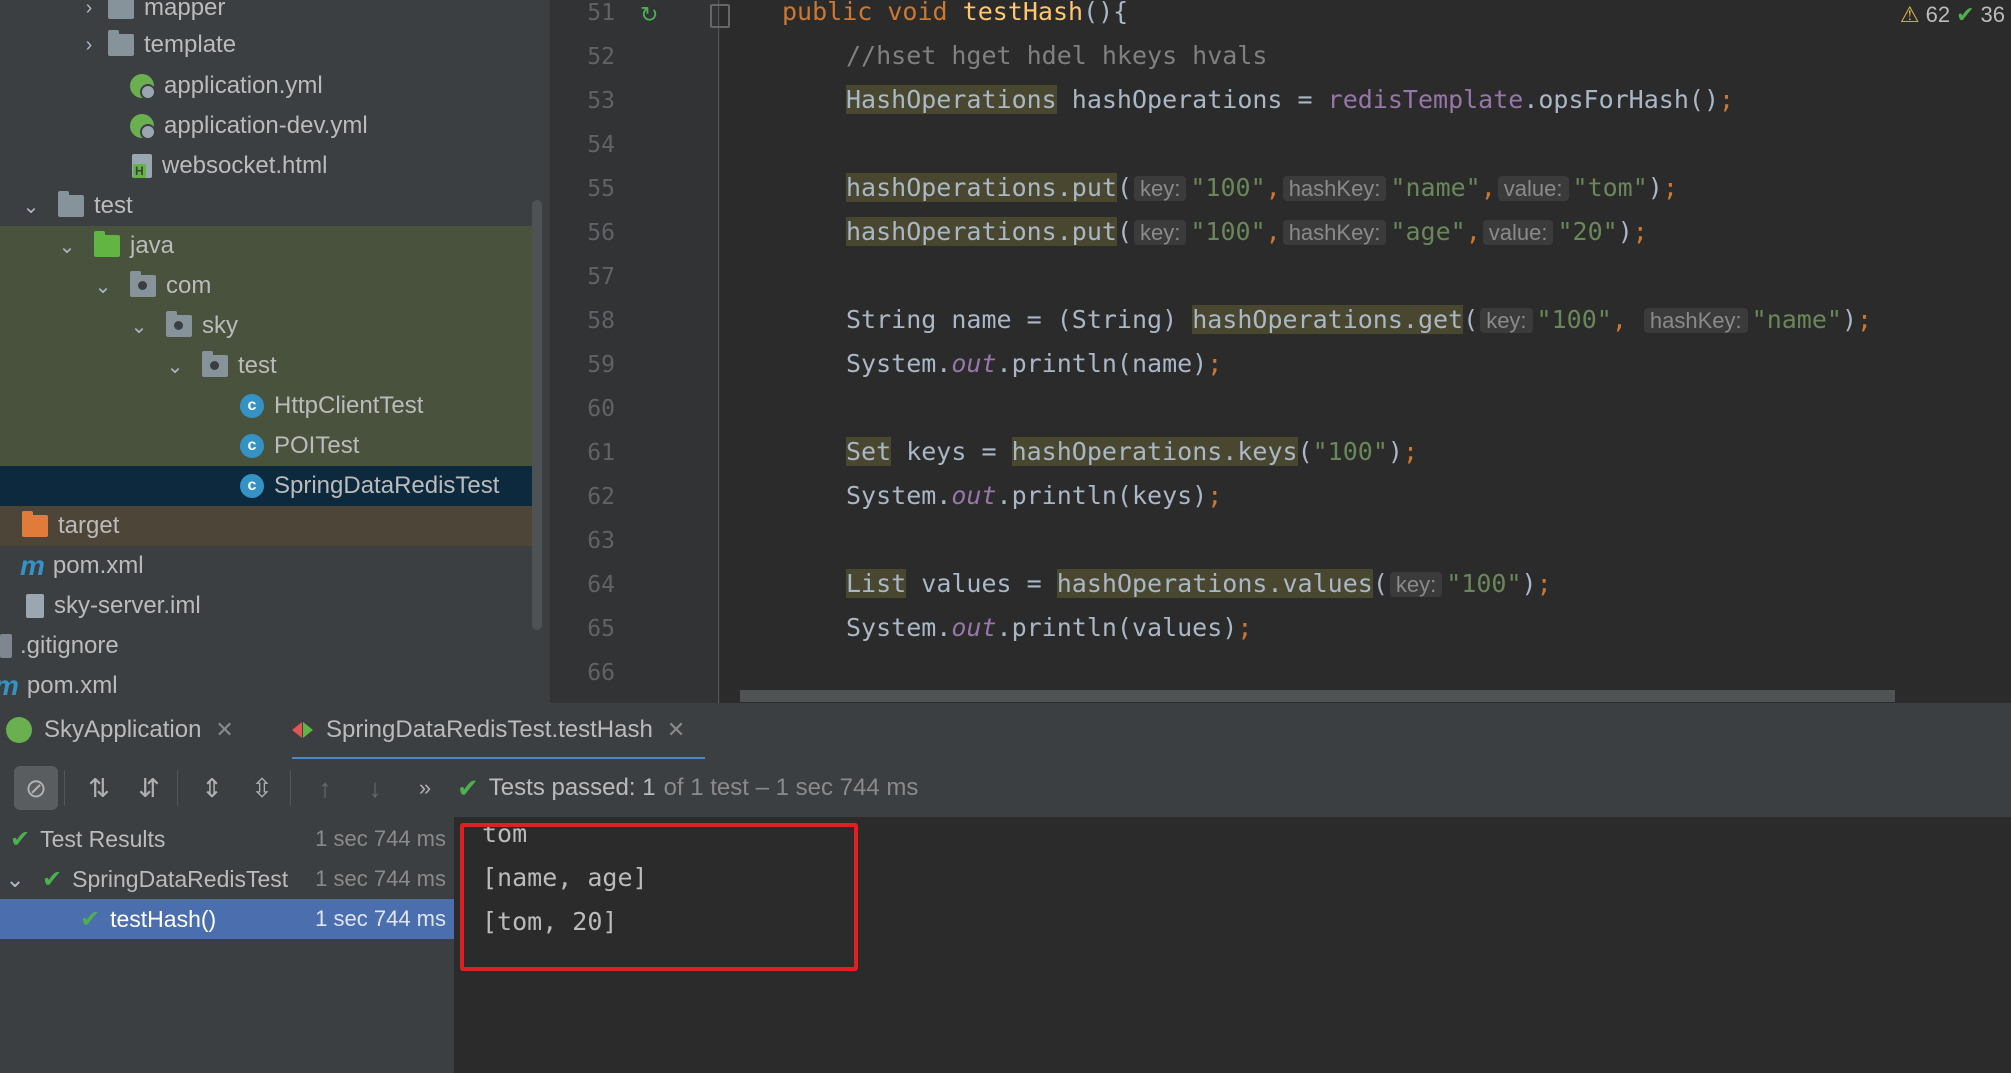 The width and height of the screenshot is (2011, 1073). What do you see at coordinates (227, 839) in the screenshot?
I see `test-results-root: ✔ Test Results 1 sec 744 ms` at bounding box center [227, 839].